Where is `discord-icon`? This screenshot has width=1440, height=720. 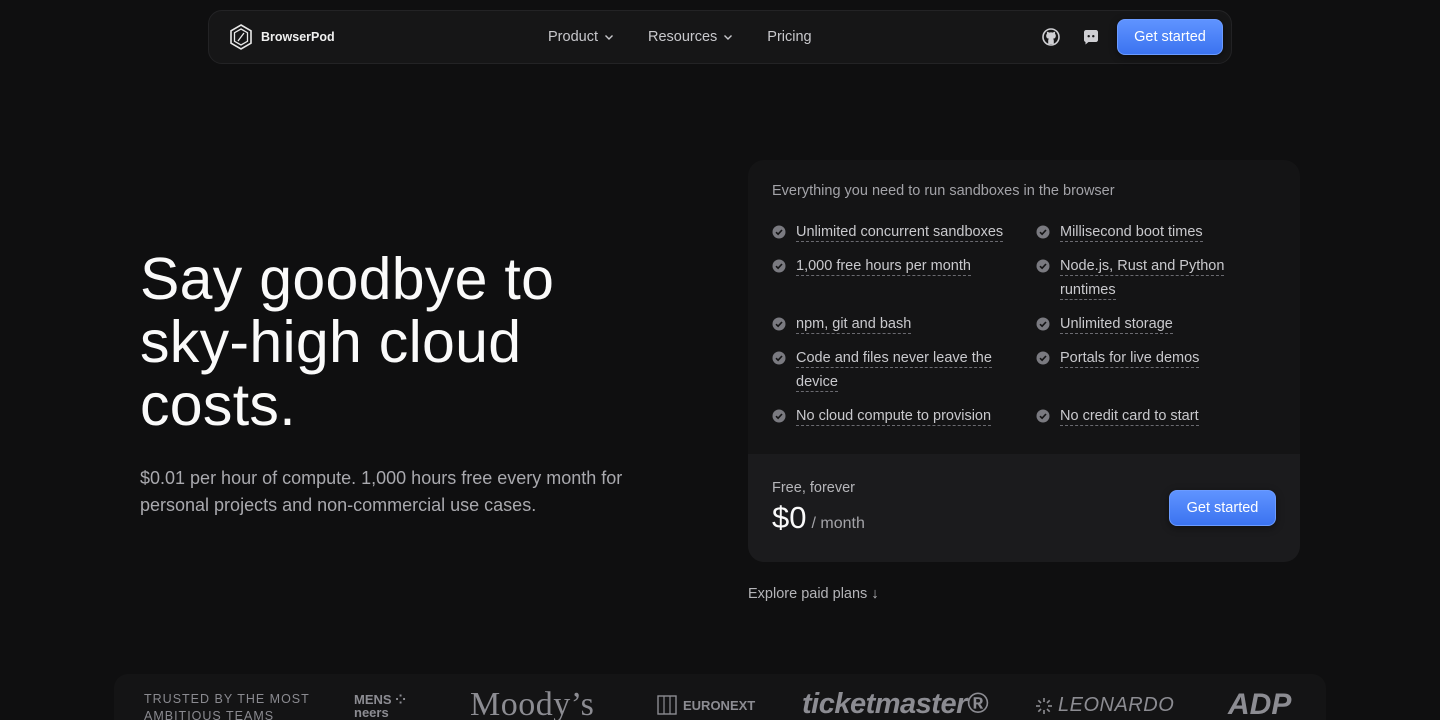 discord-icon is located at coordinates (1091, 37).